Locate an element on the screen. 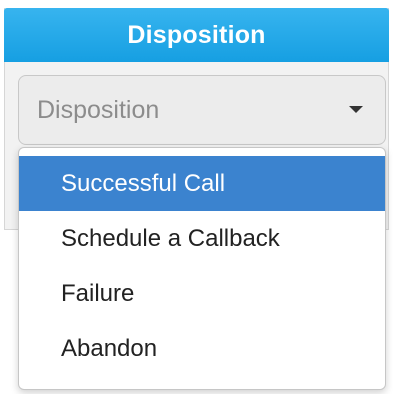  caret-down-icon is located at coordinates (356, 109).